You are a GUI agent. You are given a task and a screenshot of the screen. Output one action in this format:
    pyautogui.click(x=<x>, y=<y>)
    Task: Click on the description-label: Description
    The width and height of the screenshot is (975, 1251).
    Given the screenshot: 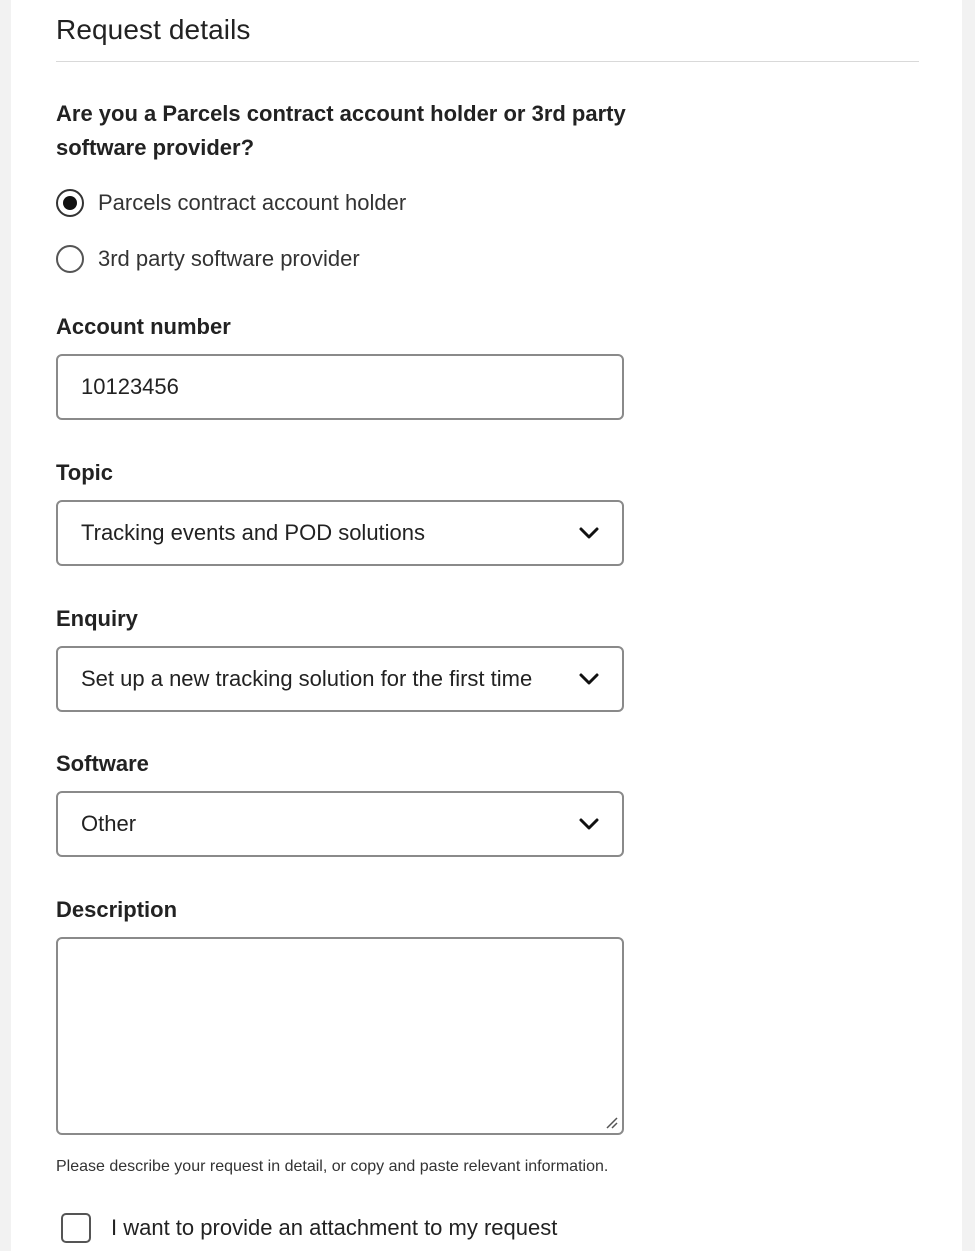 What is the action you would take?
    pyautogui.click(x=117, y=909)
    